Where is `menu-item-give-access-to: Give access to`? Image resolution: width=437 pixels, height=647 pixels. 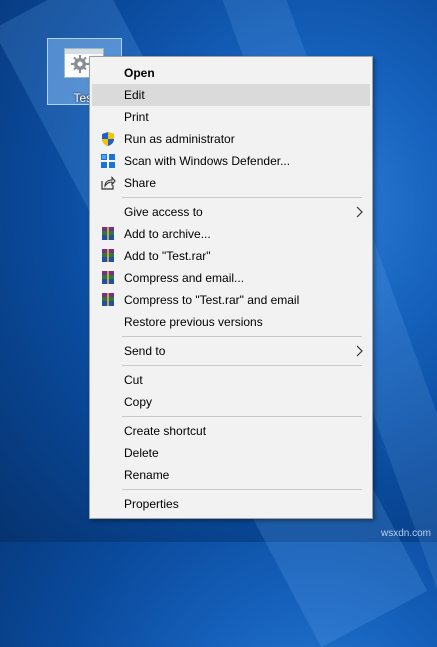 menu-item-give-access-to: Give access to is located at coordinates (231, 212).